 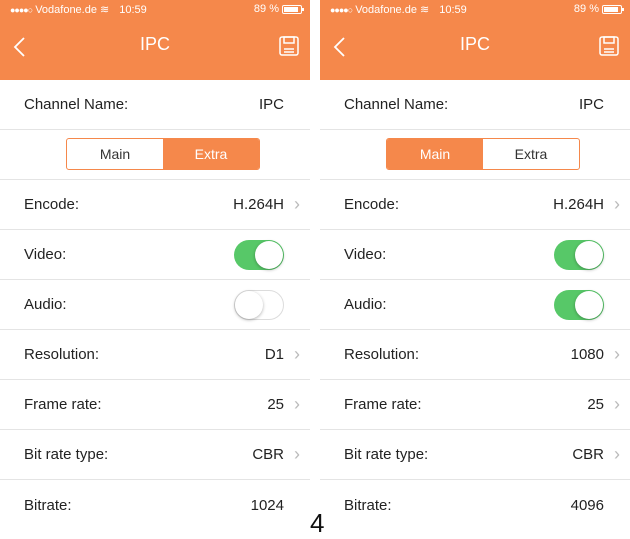 I want to click on bitrate-row: Bitrate: 4096, so click(x=475, y=505).